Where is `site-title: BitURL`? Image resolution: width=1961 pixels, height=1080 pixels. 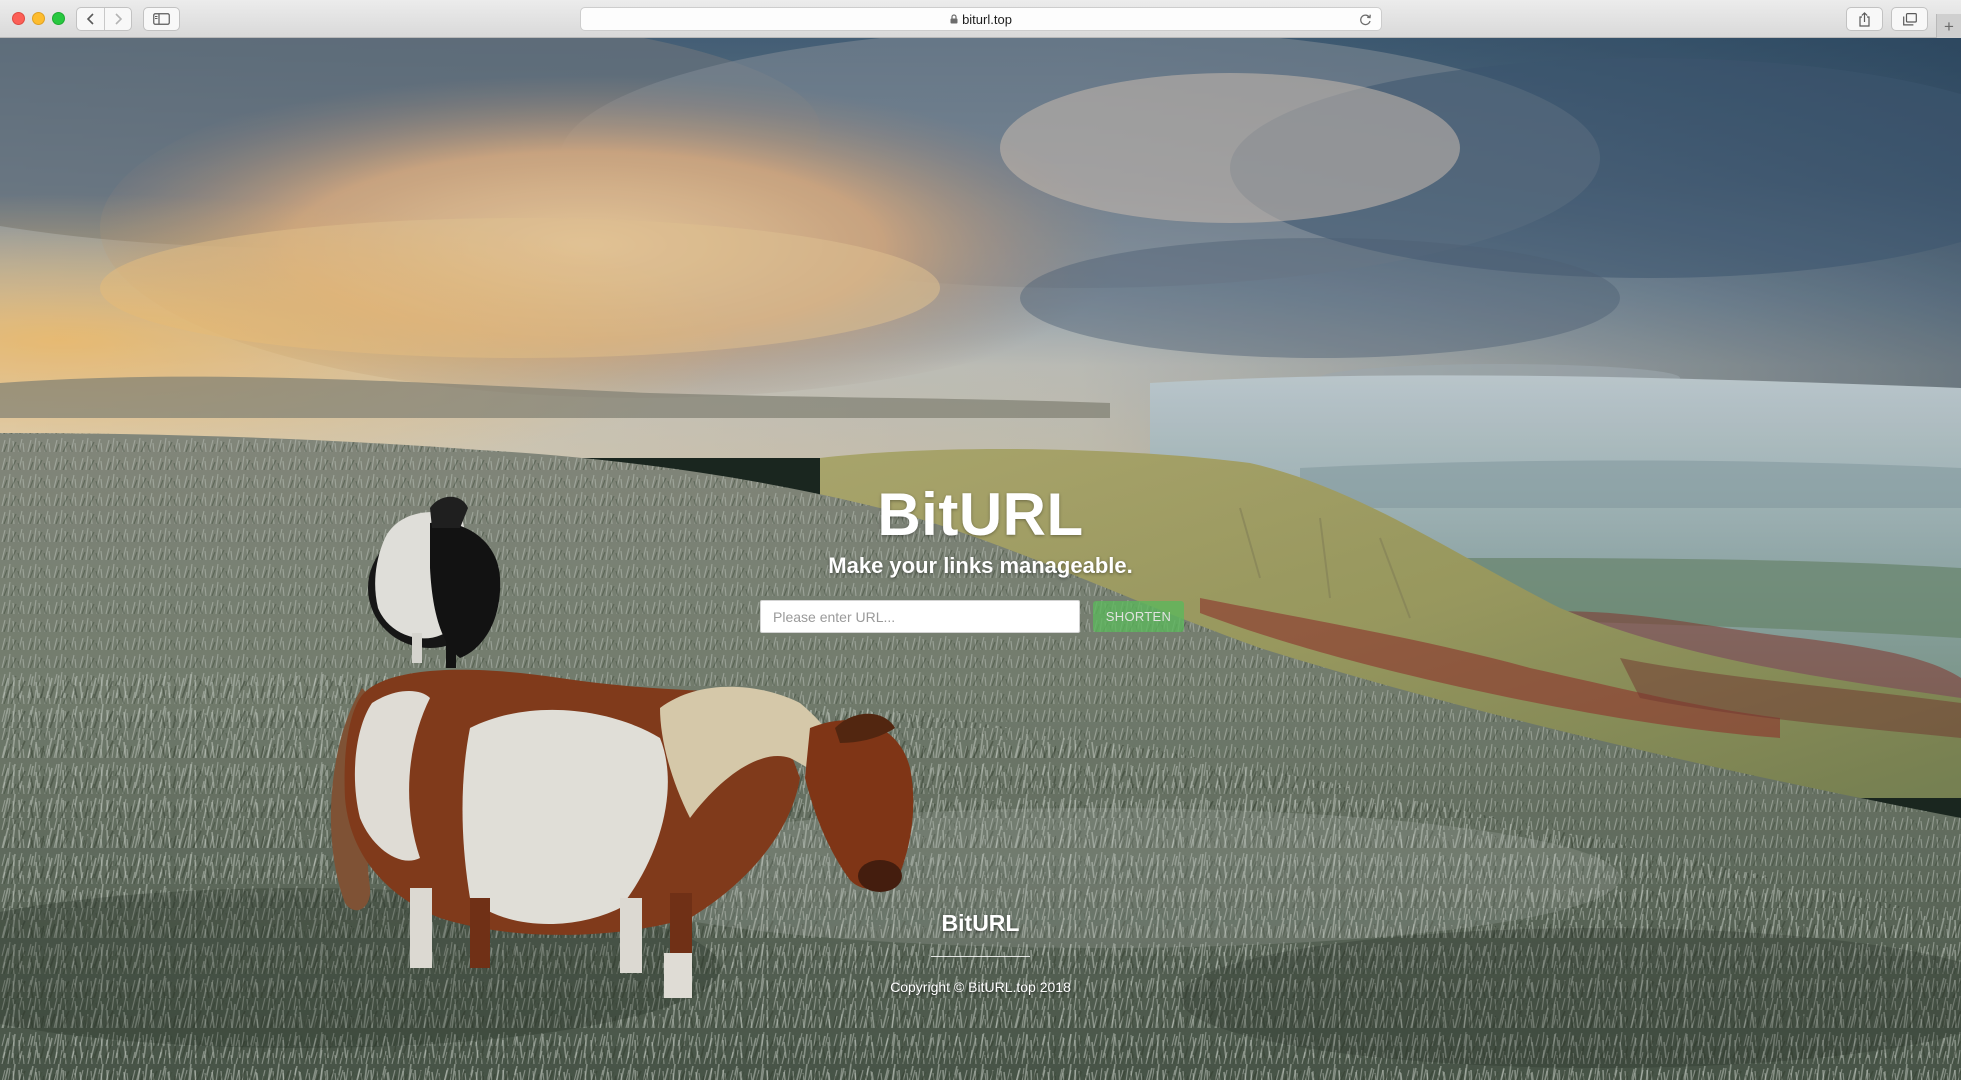 site-title: BitURL is located at coordinates (980, 514).